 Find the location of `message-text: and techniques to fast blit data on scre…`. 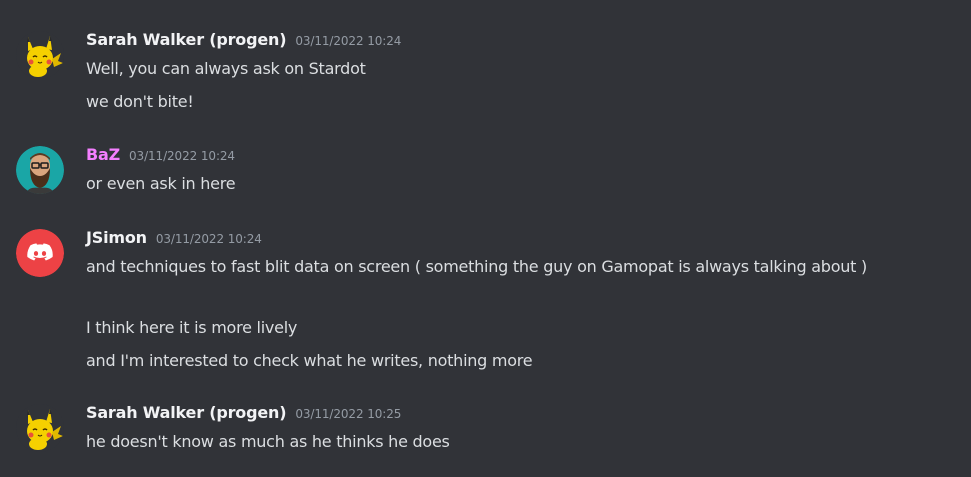

message-text: and techniques to fast blit data on scre… is located at coordinates (476, 266).